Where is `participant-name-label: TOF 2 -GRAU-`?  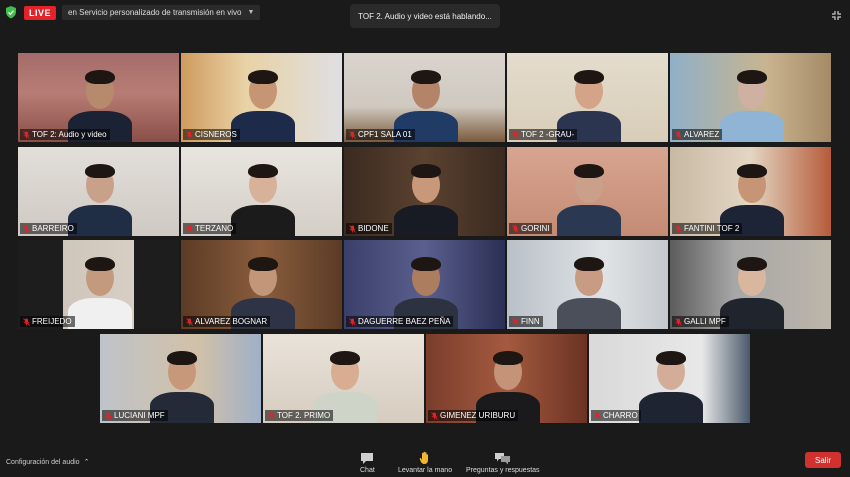 participant-name-label: TOF 2 -GRAU- is located at coordinates (543, 134).